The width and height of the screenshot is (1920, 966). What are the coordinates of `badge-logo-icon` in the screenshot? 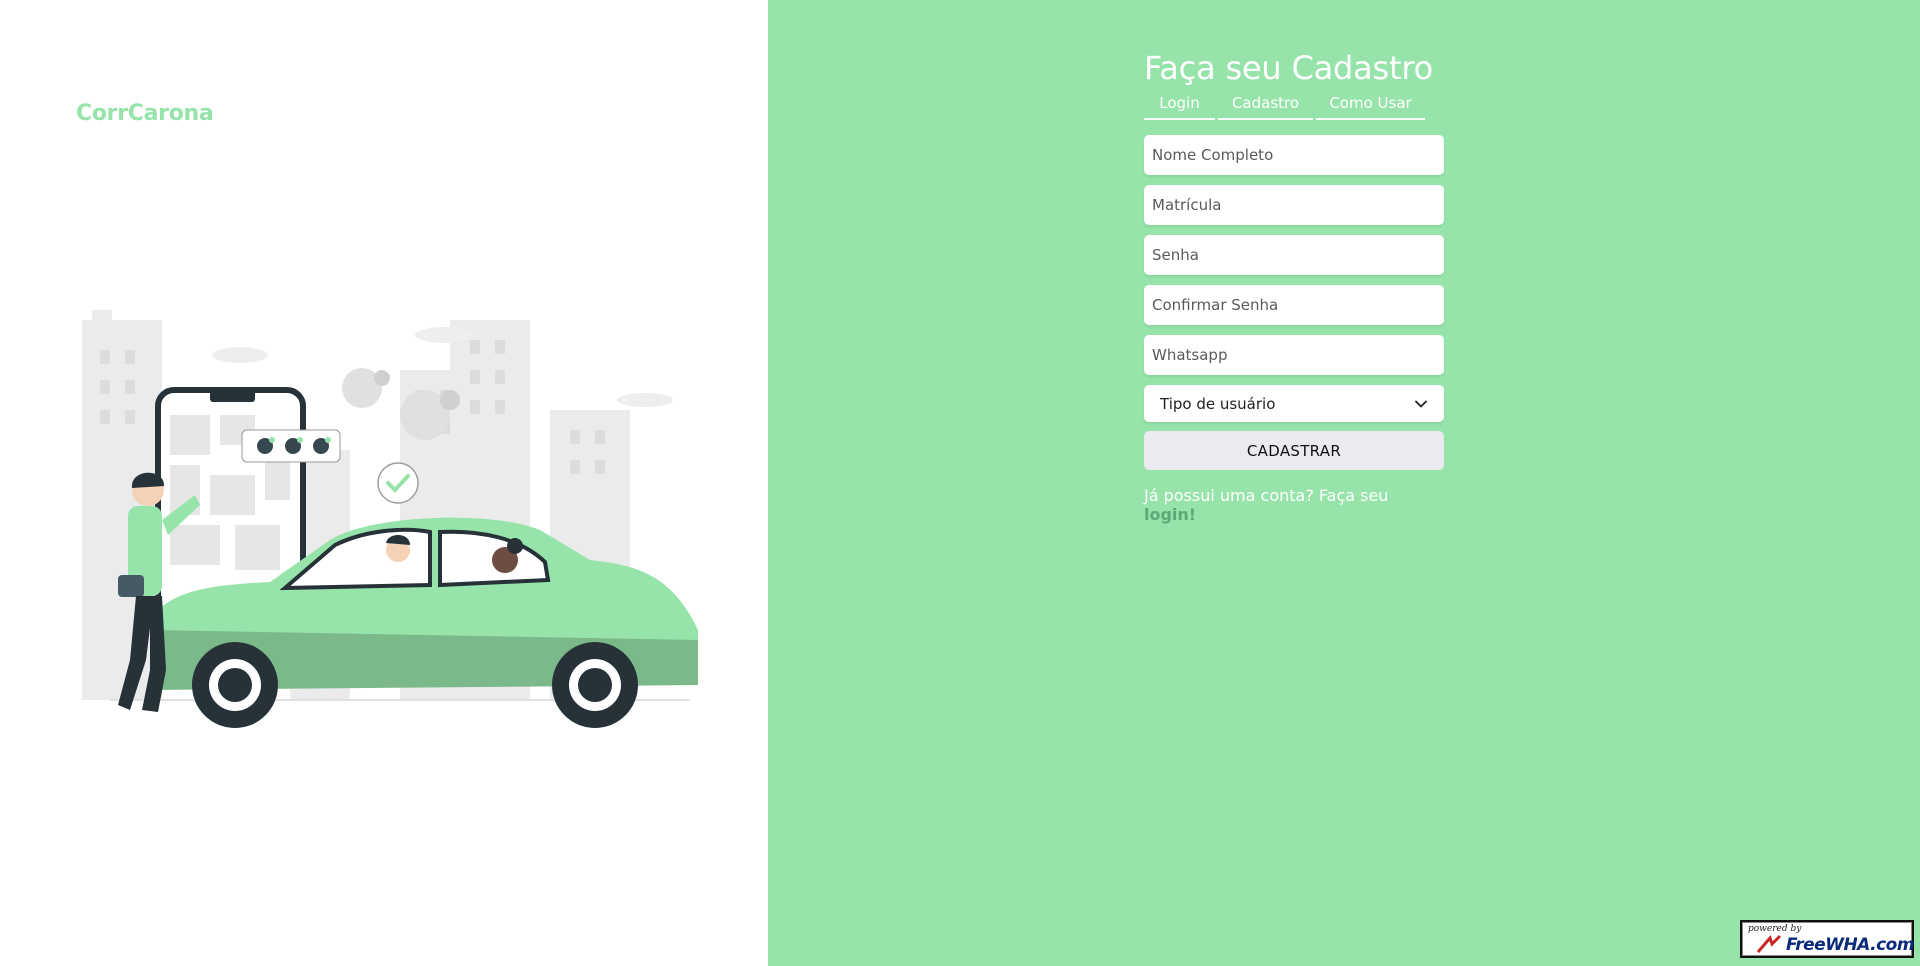 It's located at (1769, 943).